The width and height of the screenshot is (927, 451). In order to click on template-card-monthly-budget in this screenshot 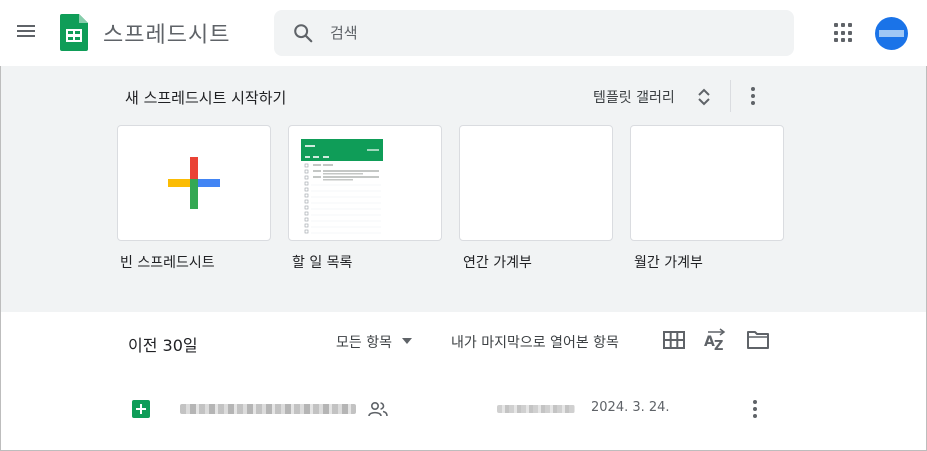, I will do `click(707, 183)`.